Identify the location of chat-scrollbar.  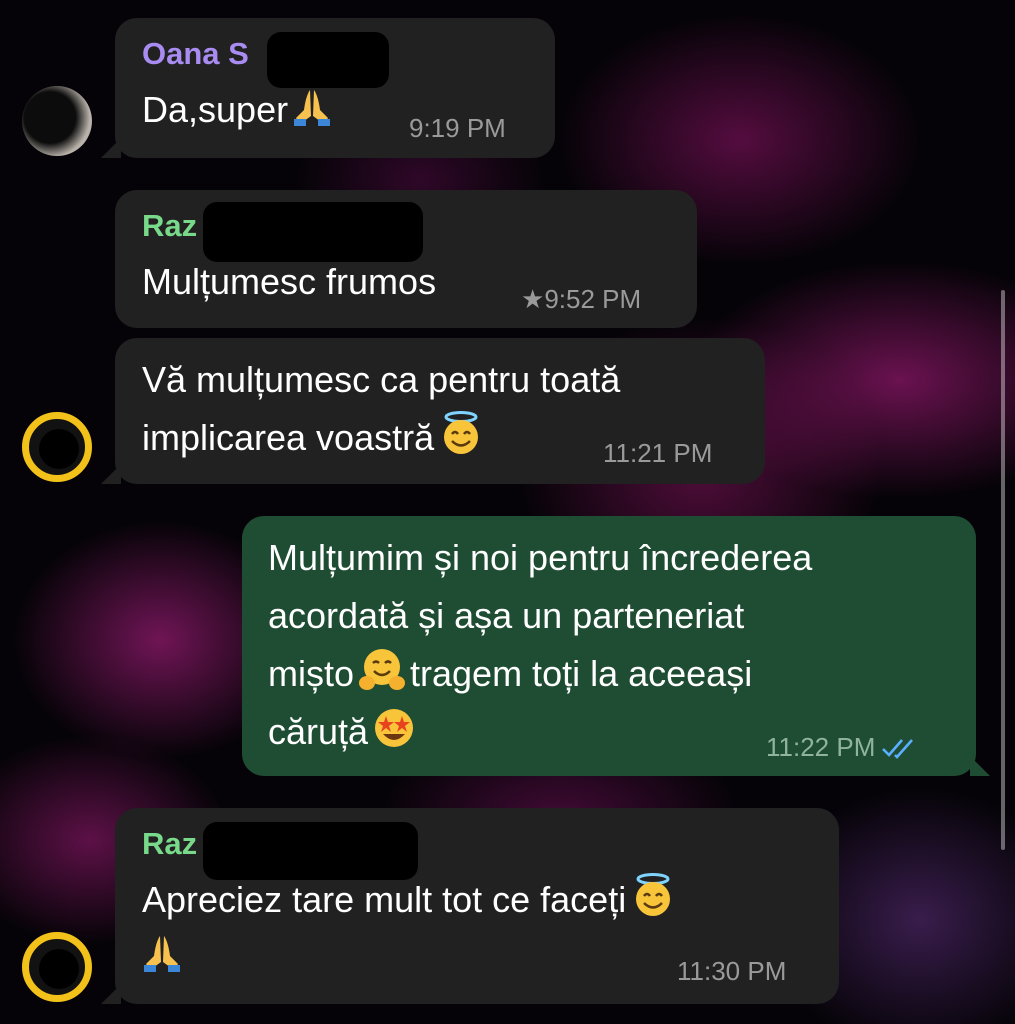
(1003, 570).